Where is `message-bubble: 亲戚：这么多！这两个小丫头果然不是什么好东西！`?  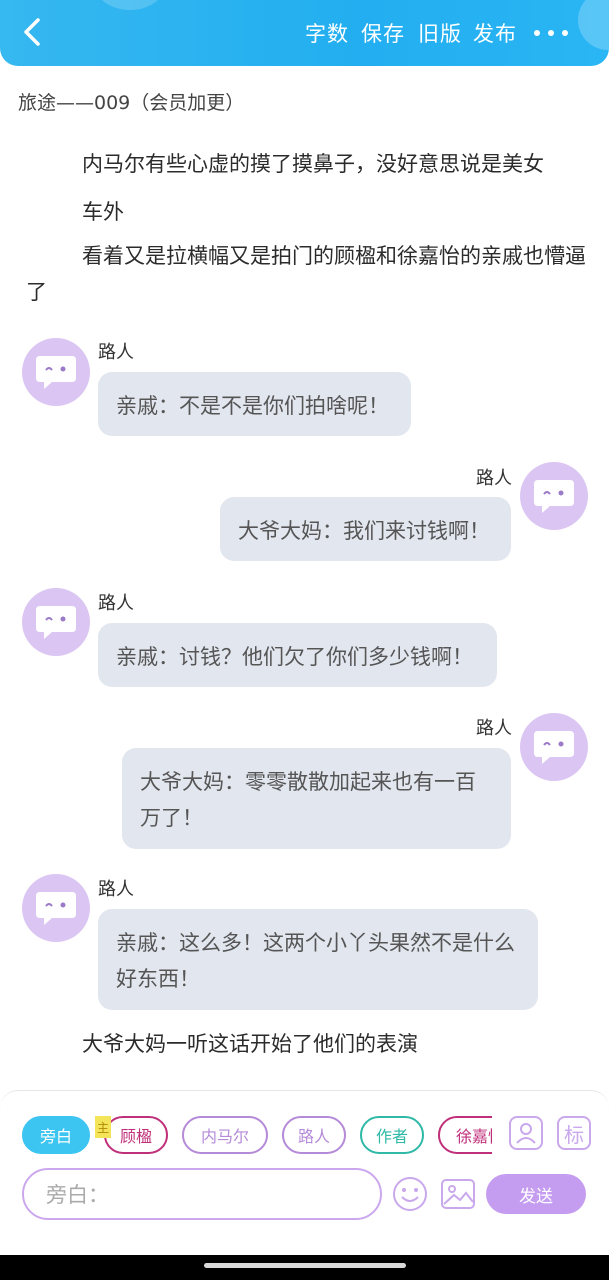 message-bubble: 亲戚：这么多！这两个小丫头果然不是什么好东西！ is located at coordinates (318, 959).